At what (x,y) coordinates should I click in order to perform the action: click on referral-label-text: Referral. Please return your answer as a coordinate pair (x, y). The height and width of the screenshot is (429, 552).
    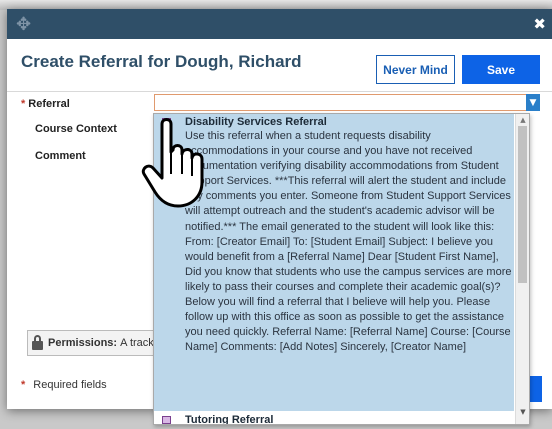
    Looking at the image, I should click on (49, 104).